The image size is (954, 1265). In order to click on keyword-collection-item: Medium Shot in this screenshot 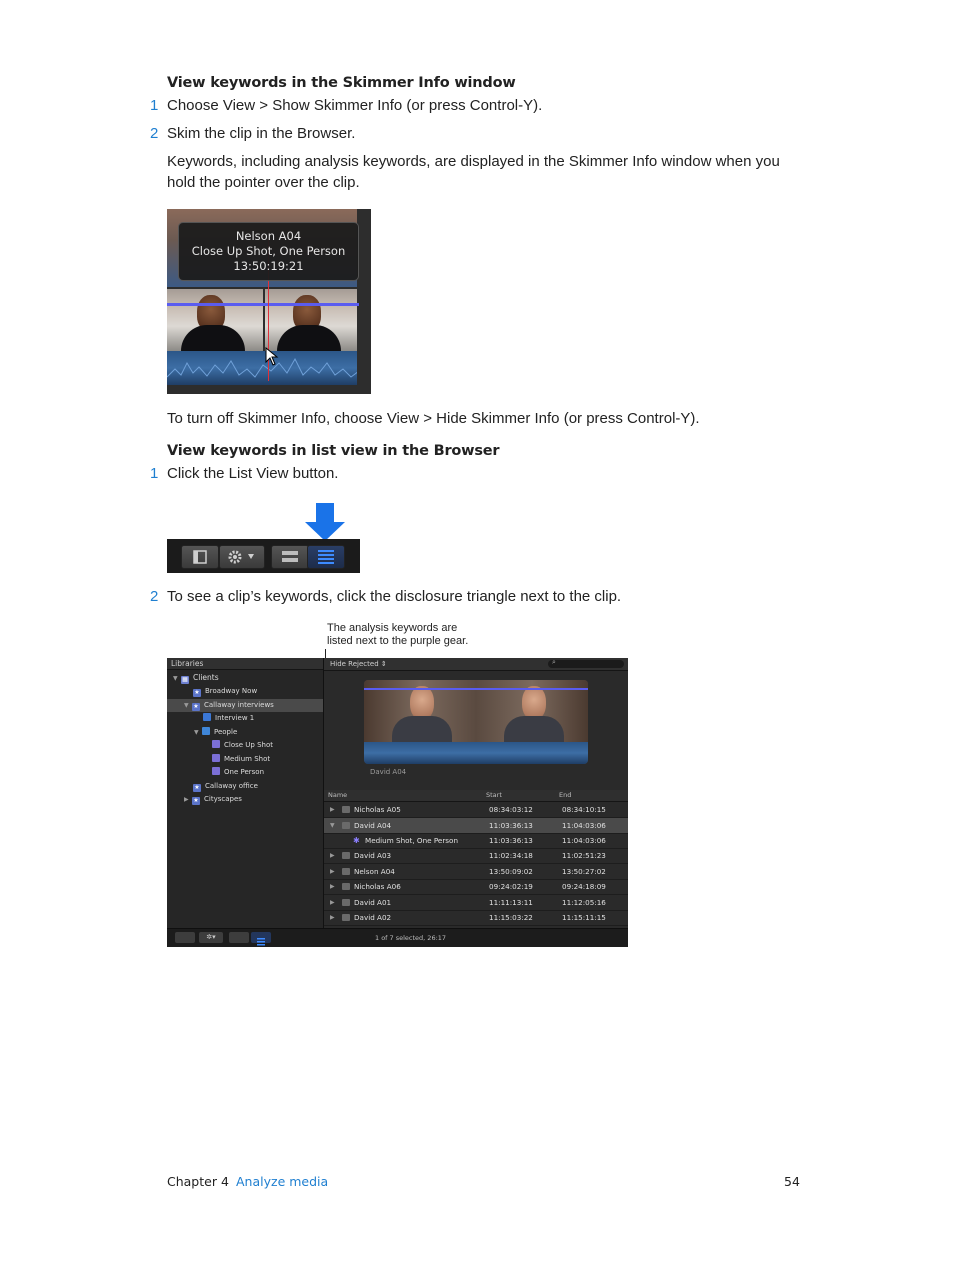, I will do `click(241, 759)`.